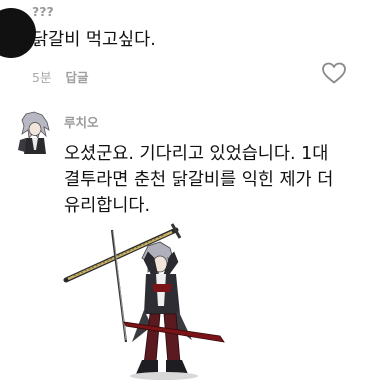 This screenshot has width=384, height=384. I want to click on comment-text-line: 오셨군요. 기다리고 있었습니다. 1대, so click(196, 154).